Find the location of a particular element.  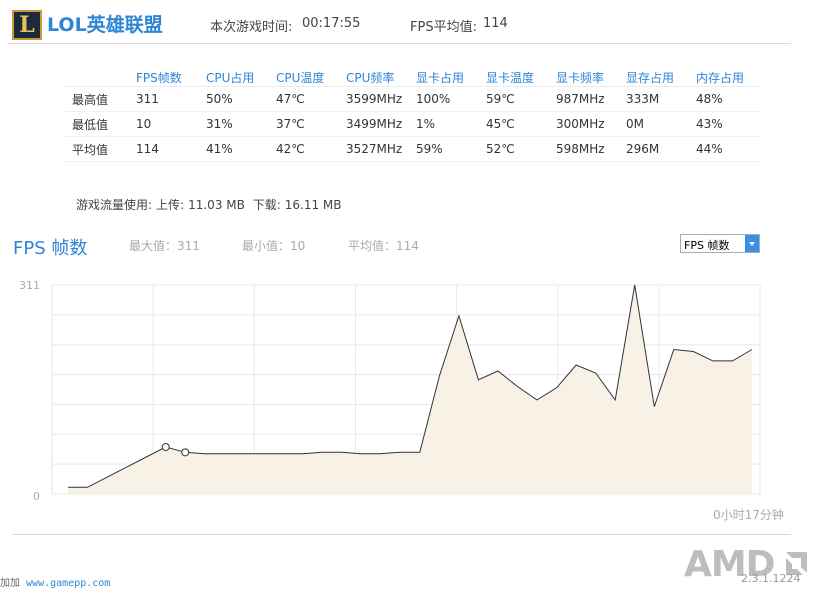

stats-cell: 59℃ is located at coordinates (517, 99).